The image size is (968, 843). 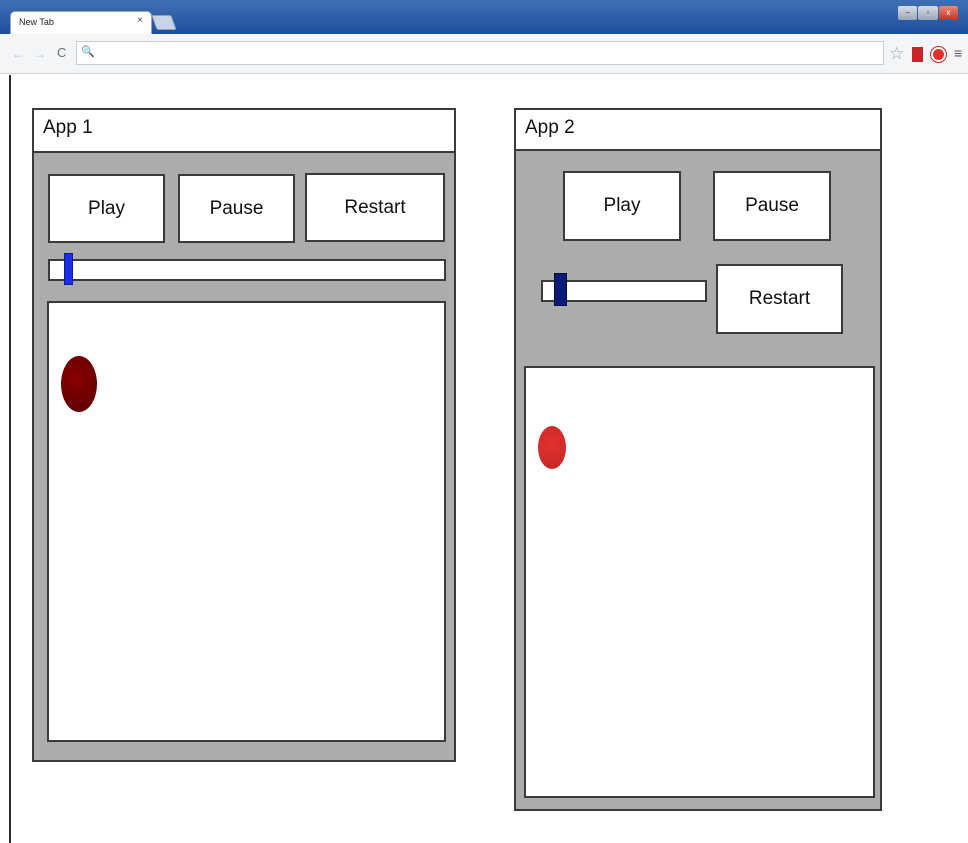 I want to click on app1-ball, so click(x=79, y=384).